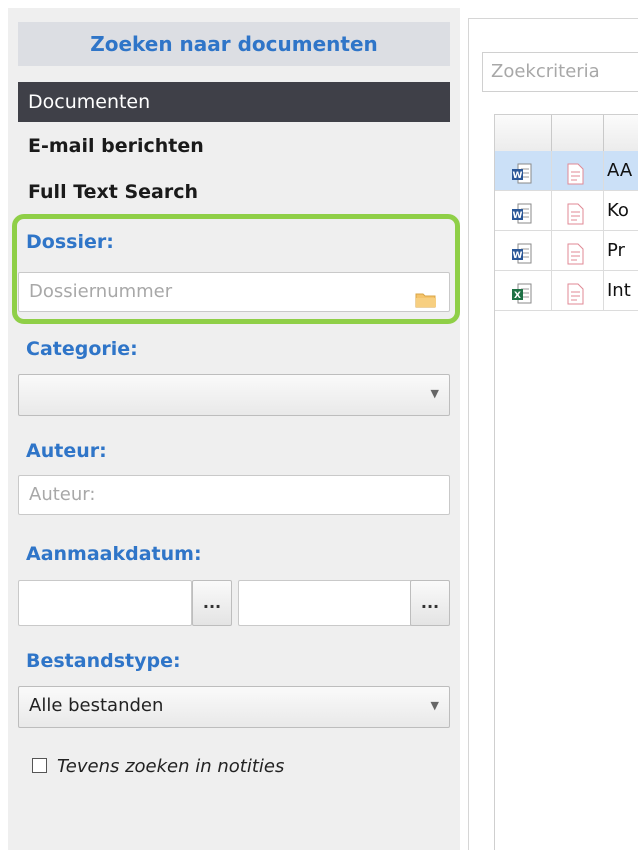  I want to click on auteur-placeholder: Auteur:, so click(62, 494).